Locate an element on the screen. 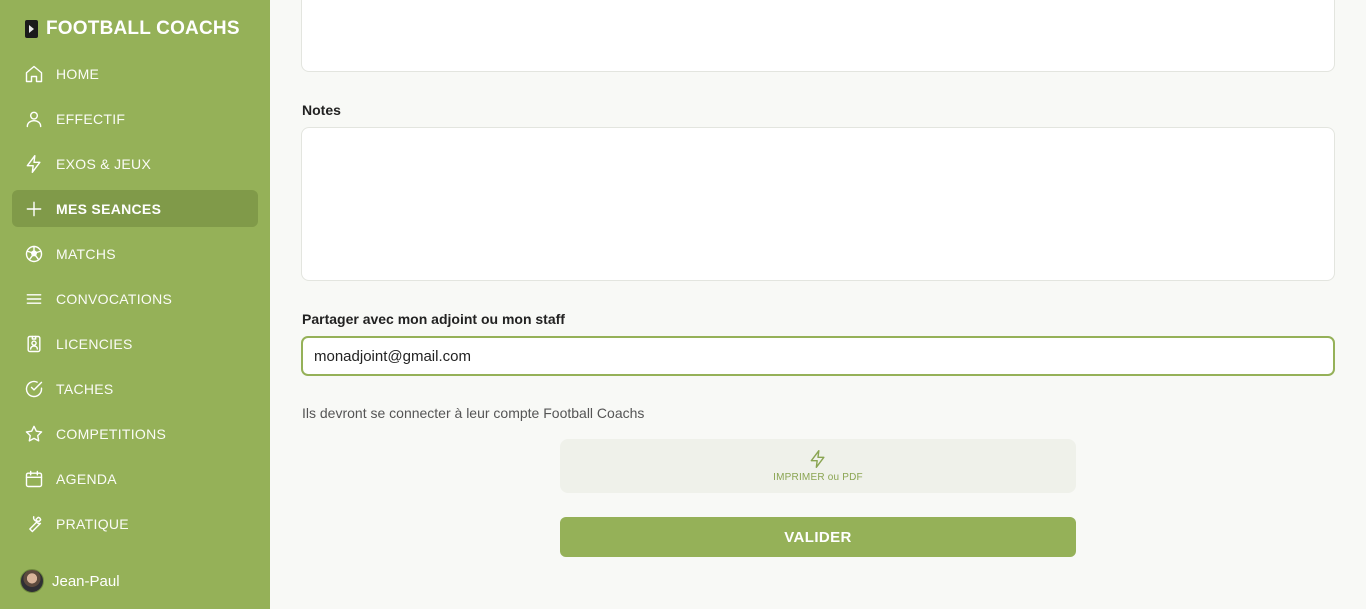 This screenshot has height=609, width=1366. sidebar-item-pratique: PRATIQUE is located at coordinates (135, 523).